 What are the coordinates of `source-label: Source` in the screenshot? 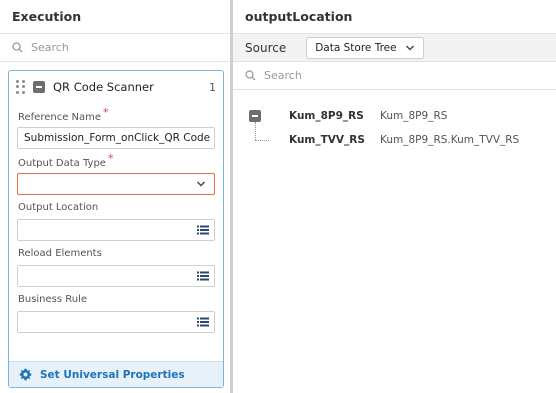 It's located at (266, 47).